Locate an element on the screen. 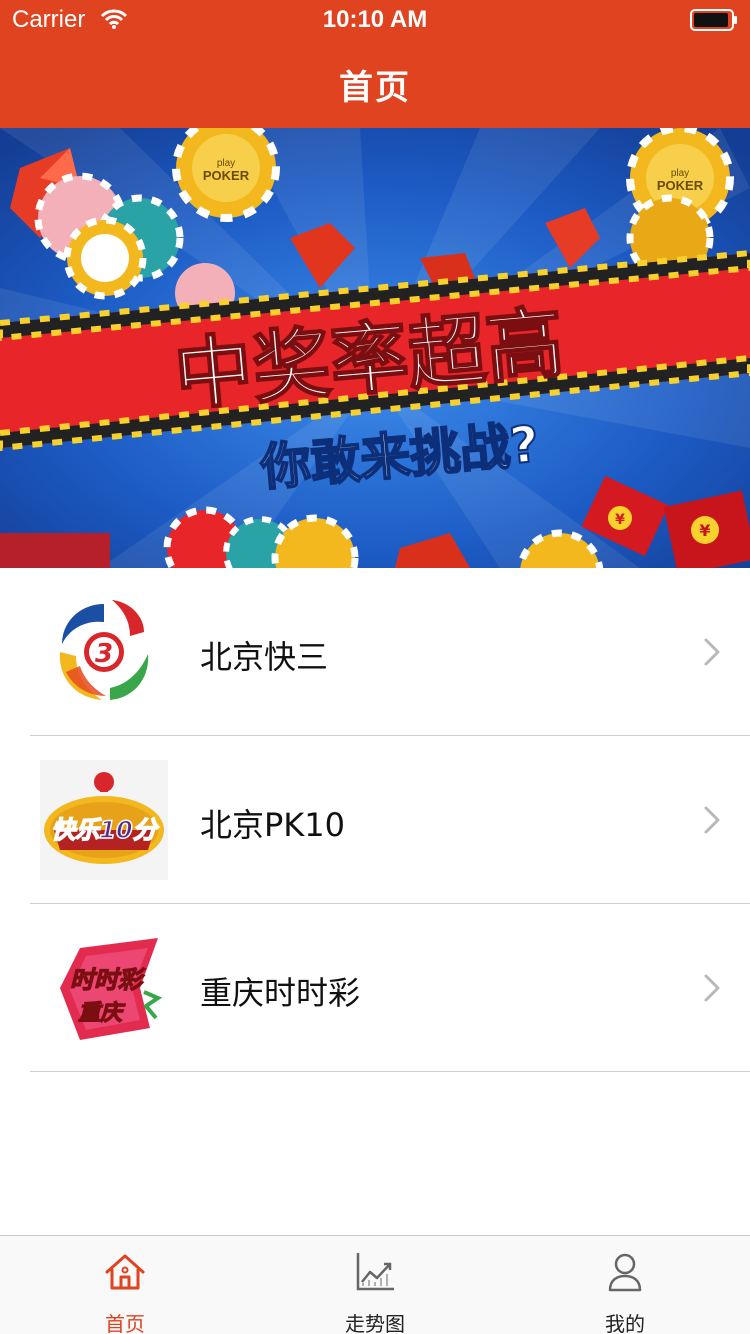 This screenshot has height=1334, width=750. home-icon is located at coordinates (125, 1272).